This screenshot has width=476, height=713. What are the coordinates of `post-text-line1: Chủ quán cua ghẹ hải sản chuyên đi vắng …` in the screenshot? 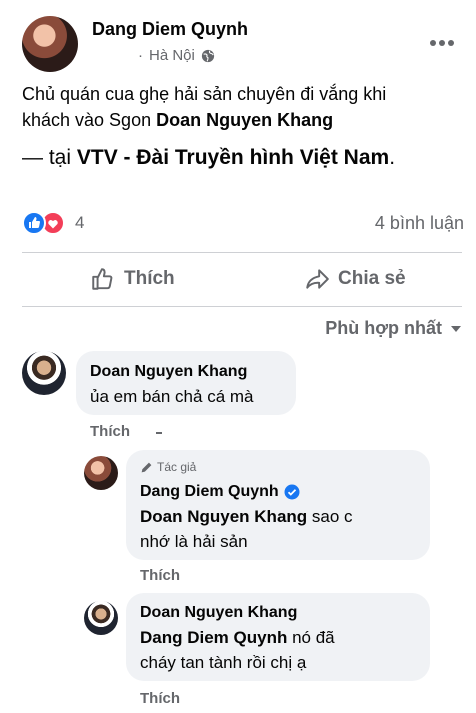 It's located at (204, 94).